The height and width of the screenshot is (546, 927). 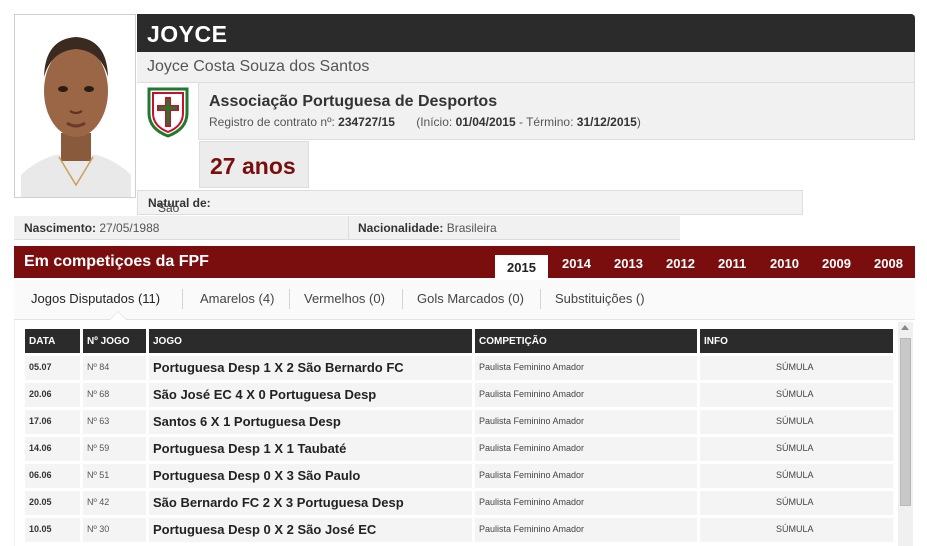 What do you see at coordinates (114, 449) in the screenshot?
I see `cell-game-number: Nº 59` at bounding box center [114, 449].